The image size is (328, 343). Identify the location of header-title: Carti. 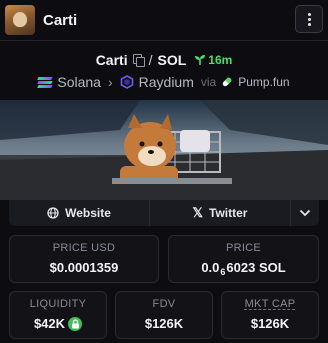
(60, 20).